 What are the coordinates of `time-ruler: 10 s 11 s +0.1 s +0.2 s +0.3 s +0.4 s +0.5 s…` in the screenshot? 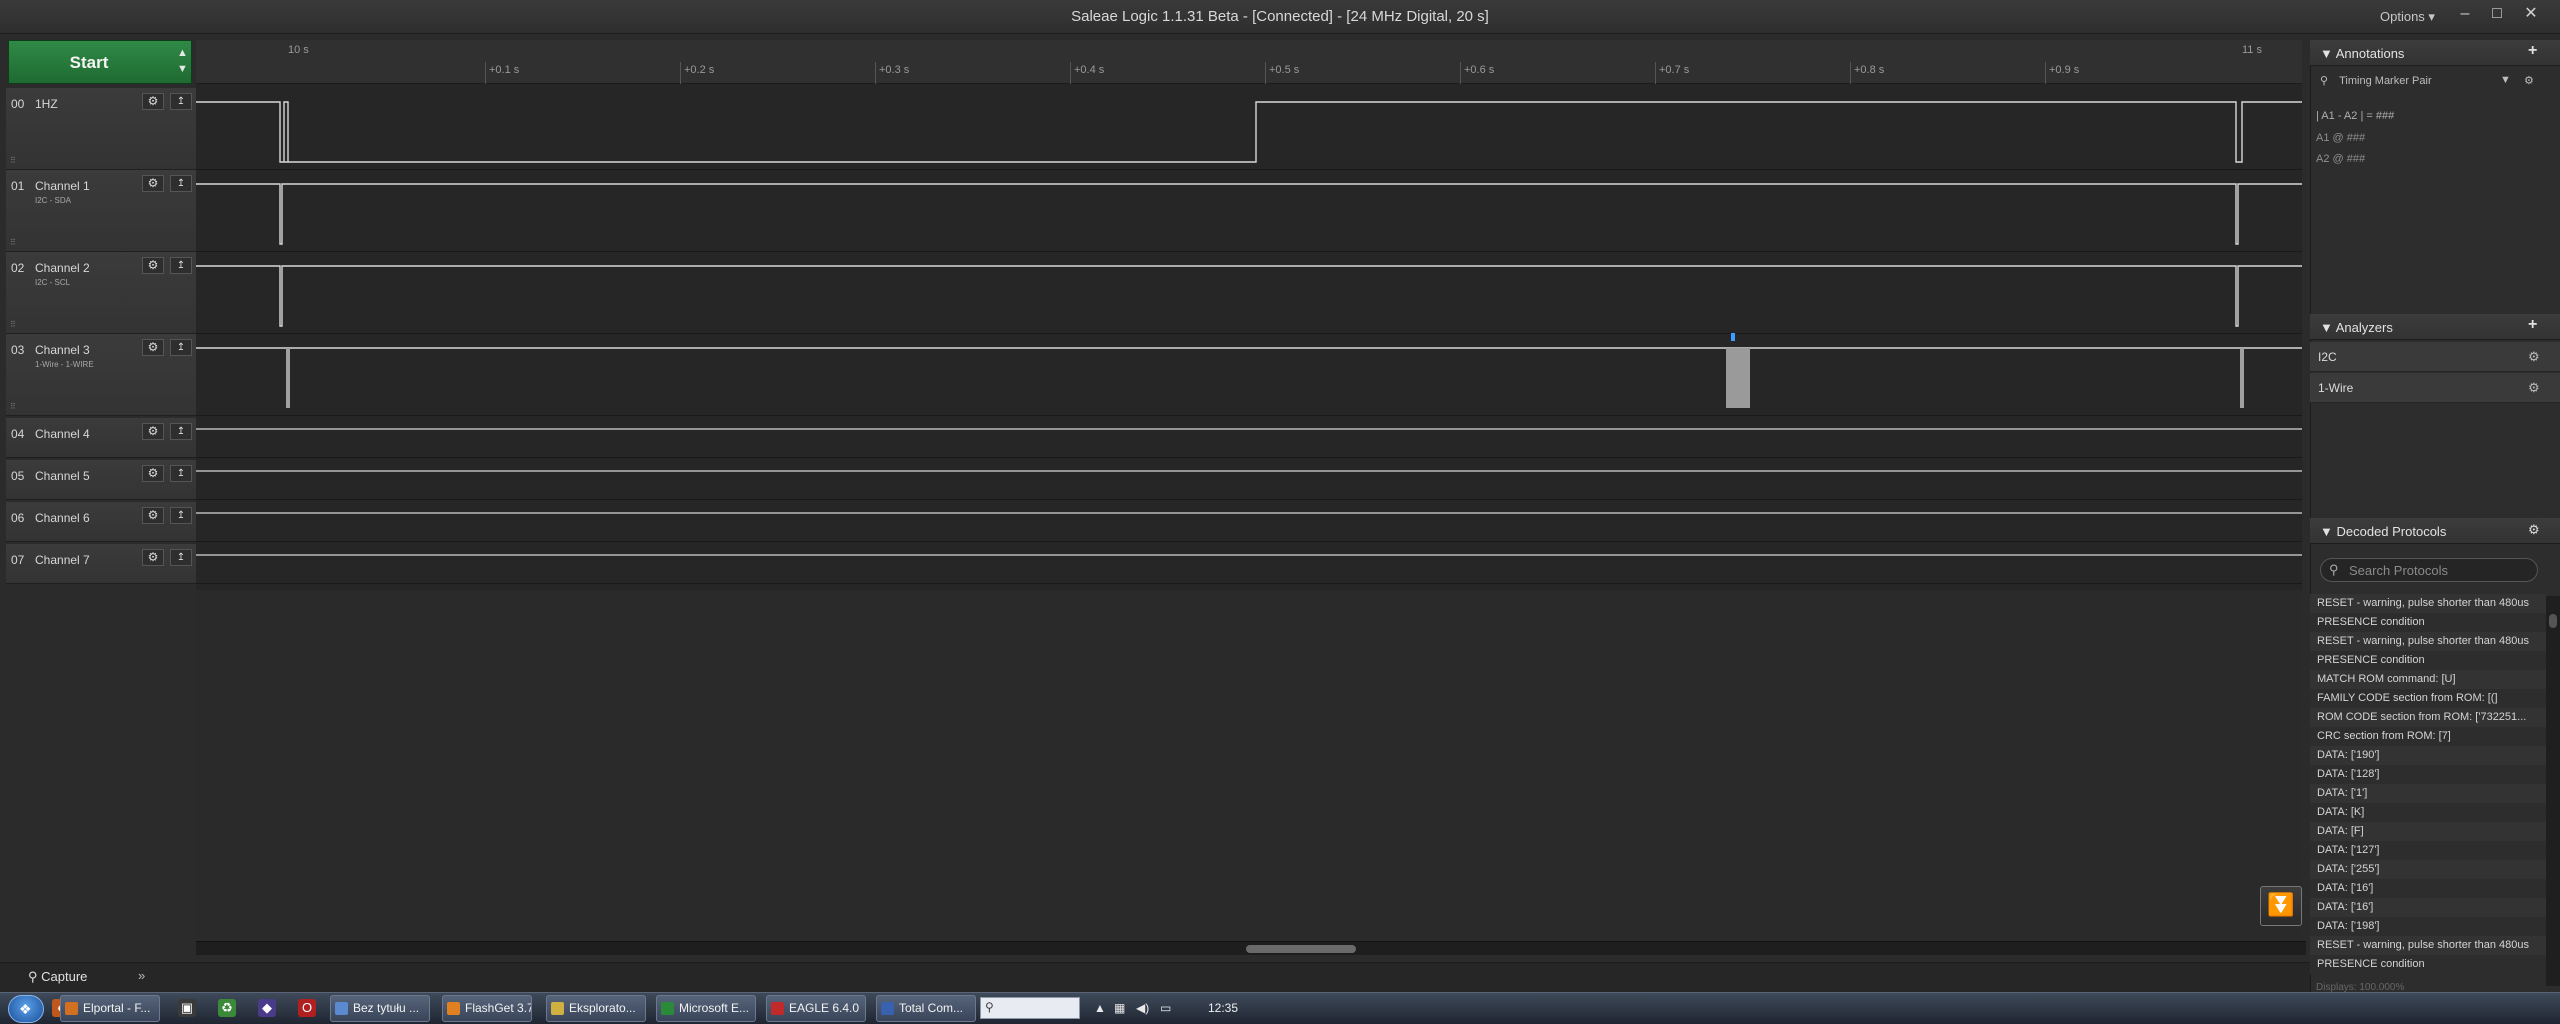 It's located at (1249, 62).